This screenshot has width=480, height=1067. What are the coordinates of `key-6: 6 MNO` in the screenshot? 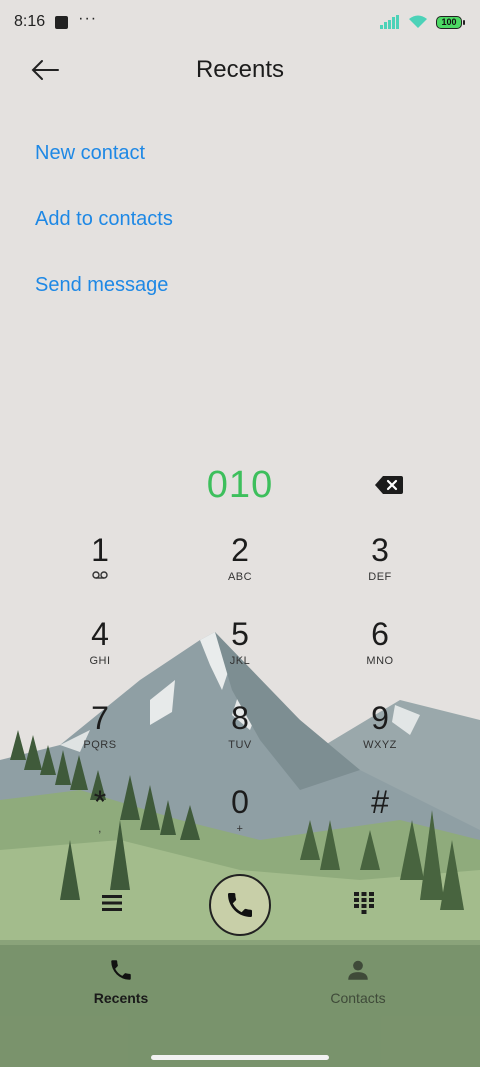 It's located at (380, 650).